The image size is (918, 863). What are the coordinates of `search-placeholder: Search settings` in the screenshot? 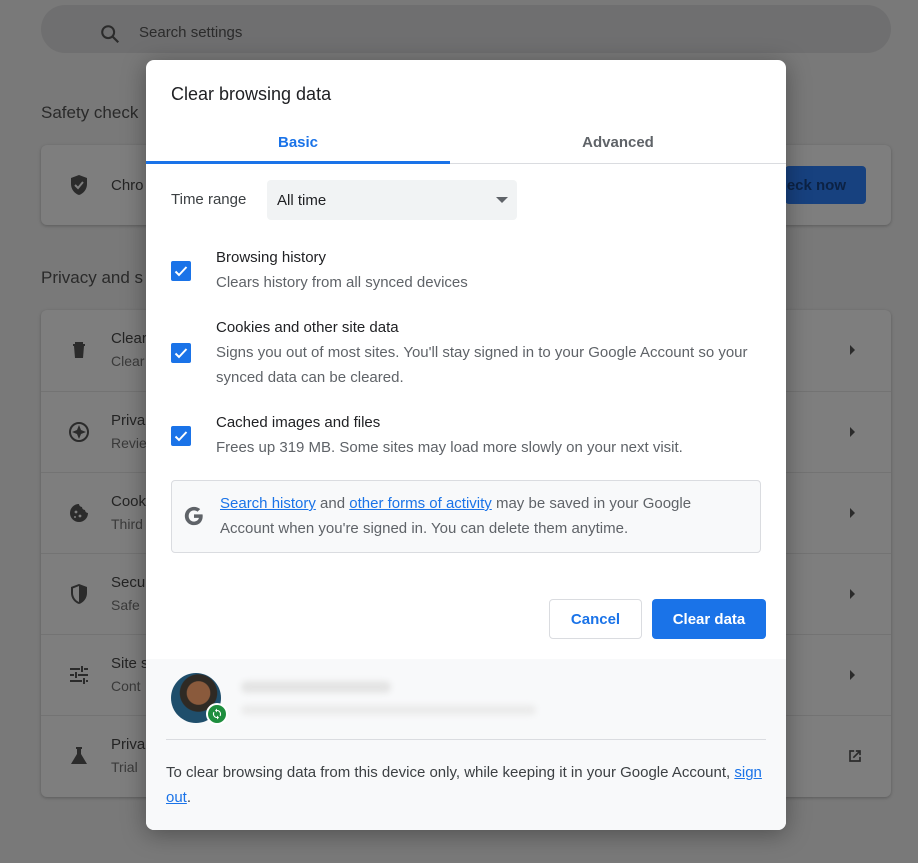 It's located at (191, 32).